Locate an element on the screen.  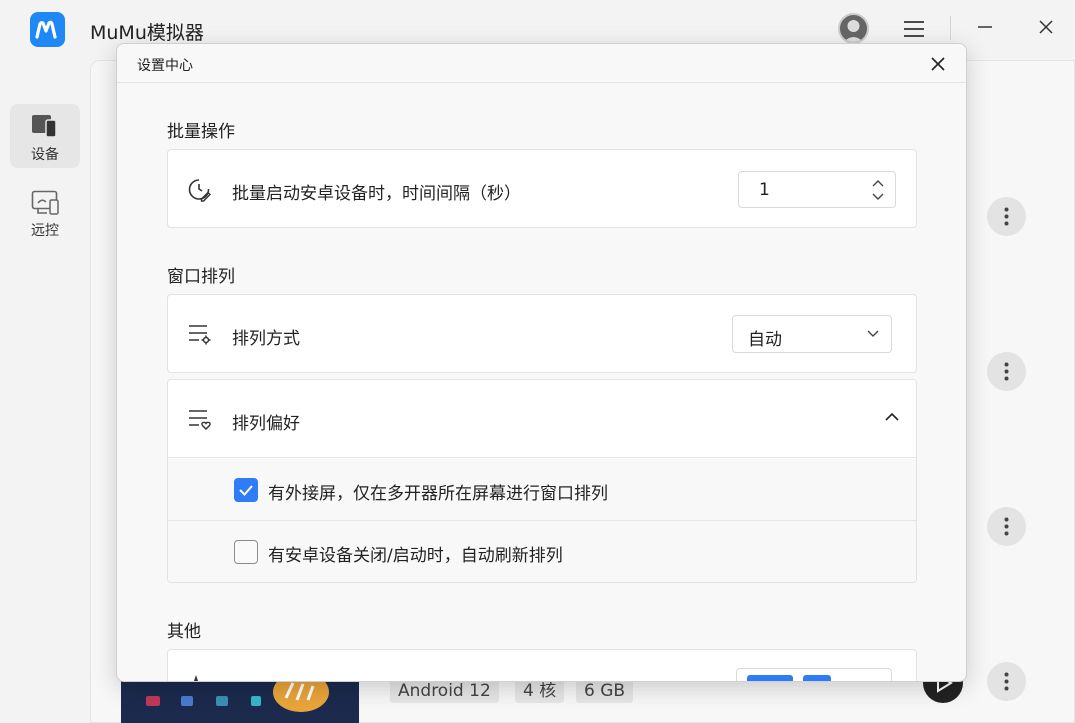
sidebar-item-label: 远控 is located at coordinates (45, 231).